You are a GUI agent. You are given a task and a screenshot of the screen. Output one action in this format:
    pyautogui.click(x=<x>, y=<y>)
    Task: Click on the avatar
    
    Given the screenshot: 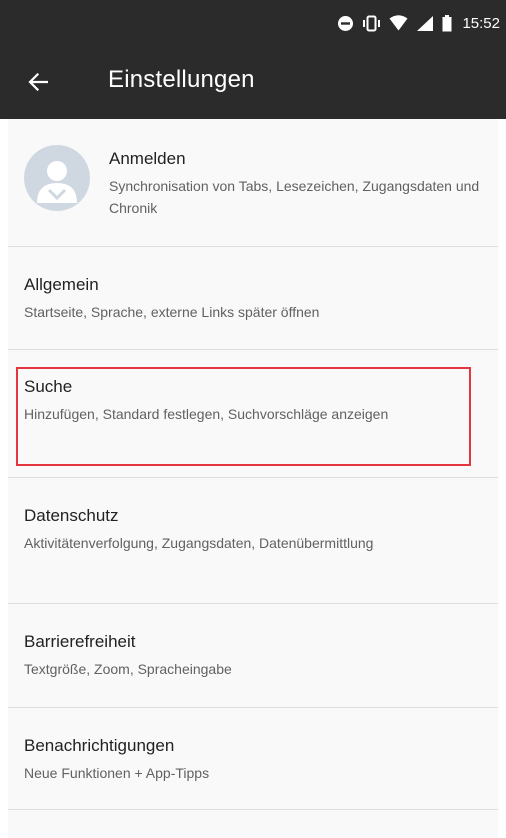 What is the action you would take?
    pyautogui.click(x=57, y=178)
    